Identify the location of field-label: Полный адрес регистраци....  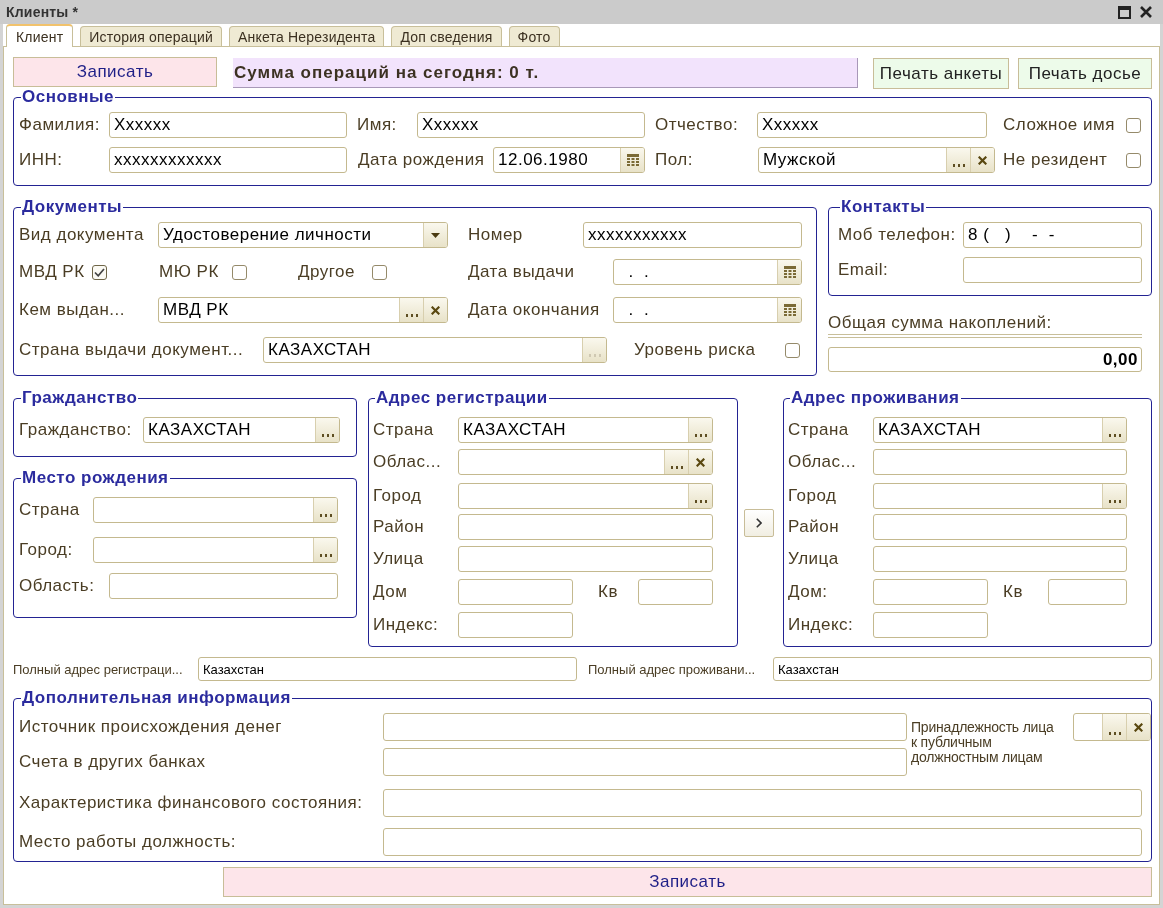
(98, 669).